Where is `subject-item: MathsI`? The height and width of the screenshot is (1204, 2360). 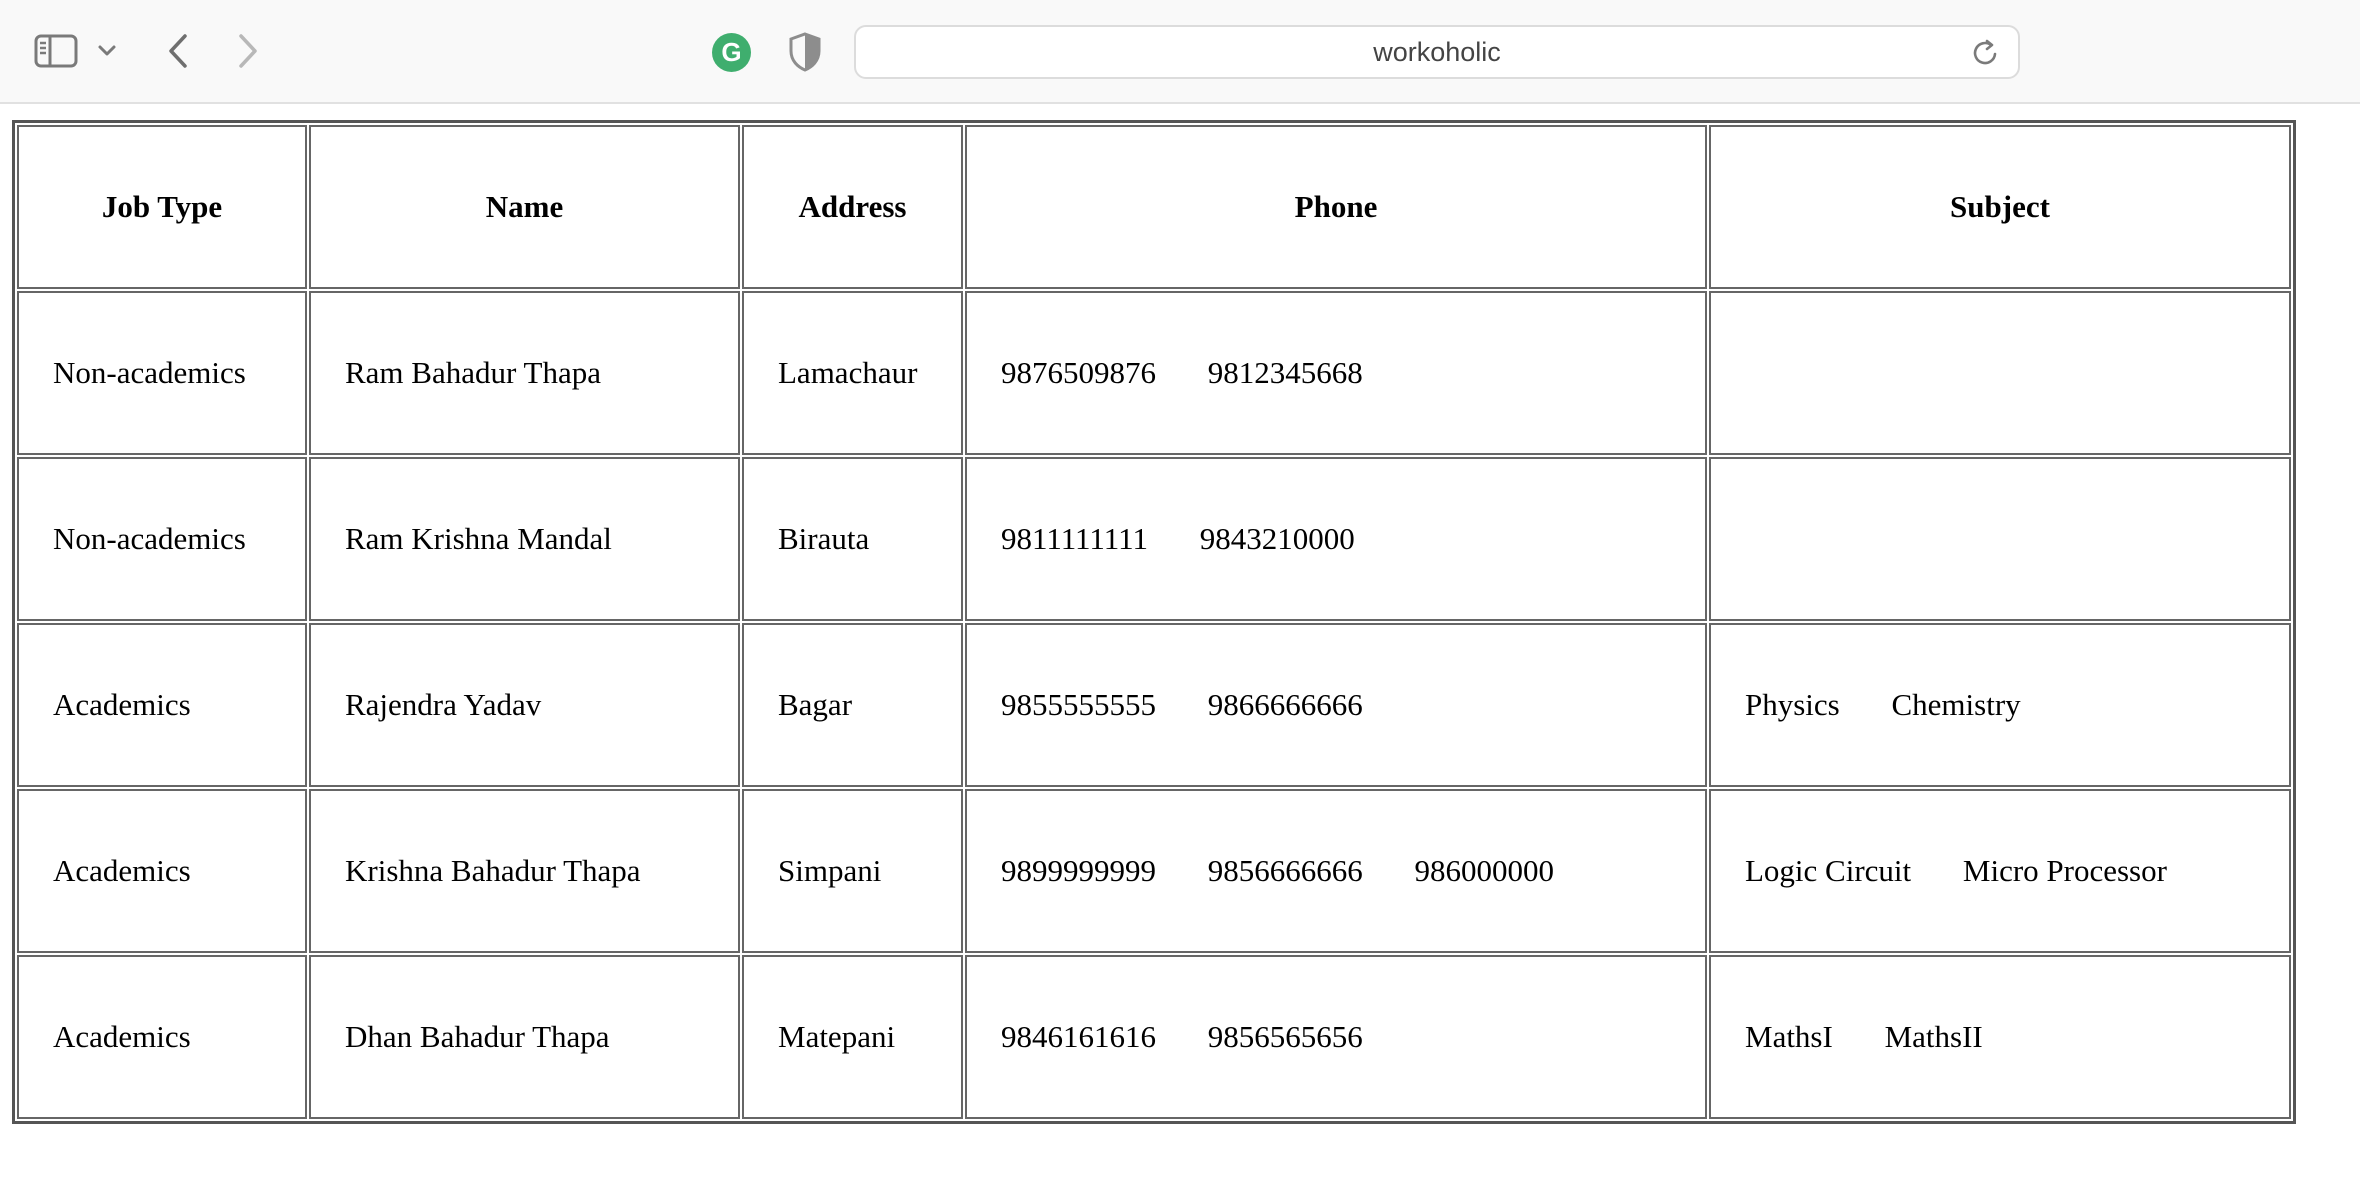
subject-item: MathsI is located at coordinates (1789, 1036).